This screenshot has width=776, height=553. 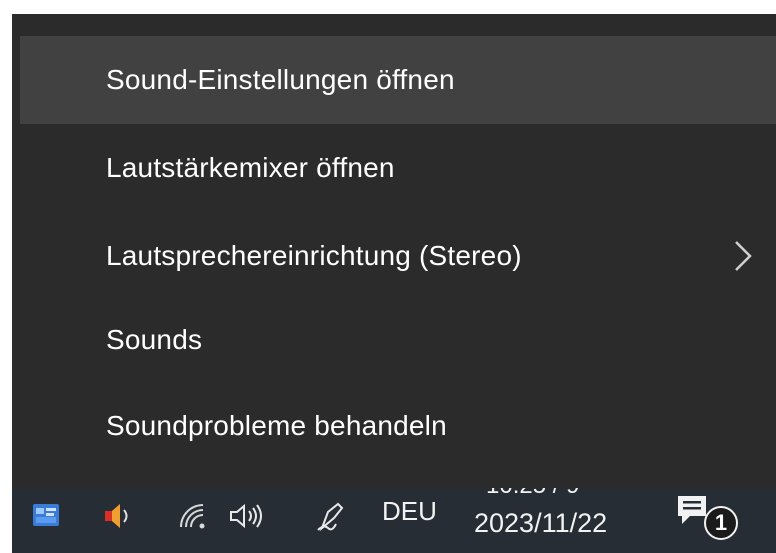 What do you see at coordinates (314, 255) in the screenshot?
I see `menu-item-label: Lautsprechereinrichtung (Stereo)` at bounding box center [314, 255].